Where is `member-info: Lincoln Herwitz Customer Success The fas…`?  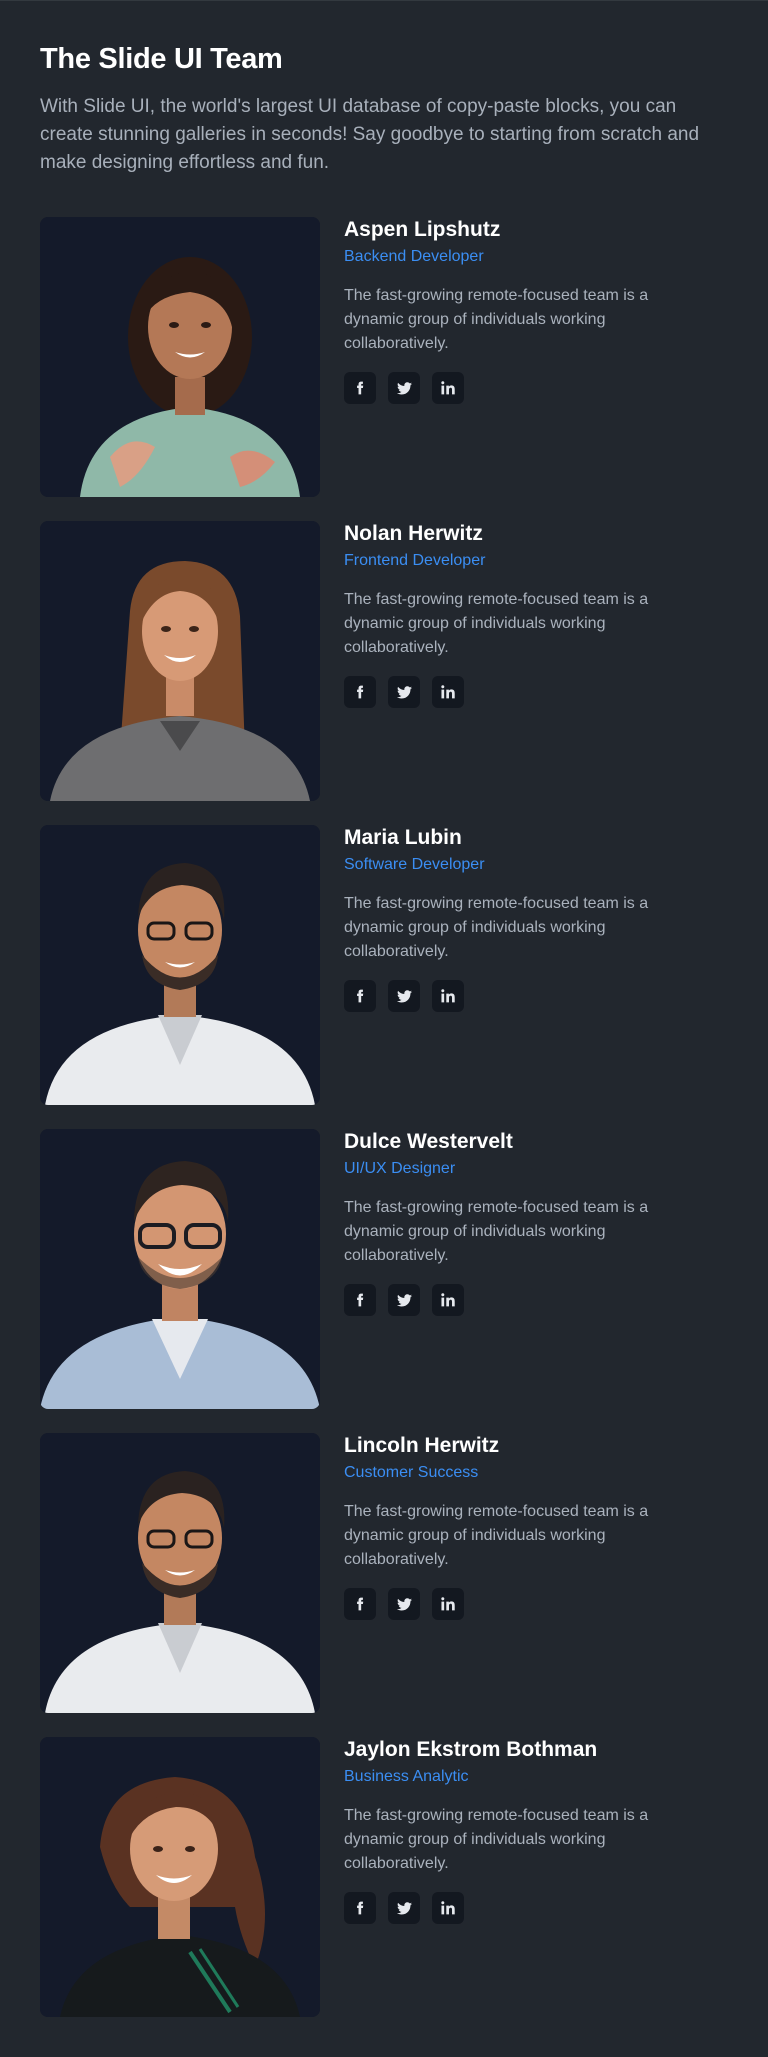
member-info: Lincoln Herwitz Customer Success The fas… is located at coordinates (524, 1573).